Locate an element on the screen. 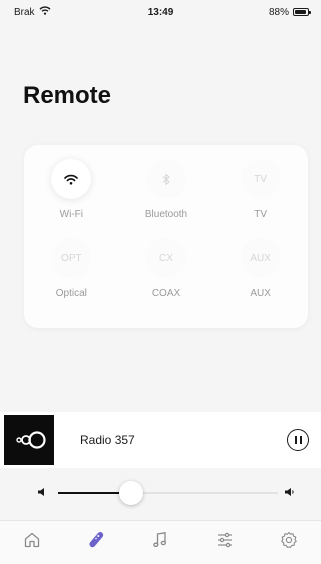 This screenshot has height=564, width=321. tab-music is located at coordinates (160, 543).